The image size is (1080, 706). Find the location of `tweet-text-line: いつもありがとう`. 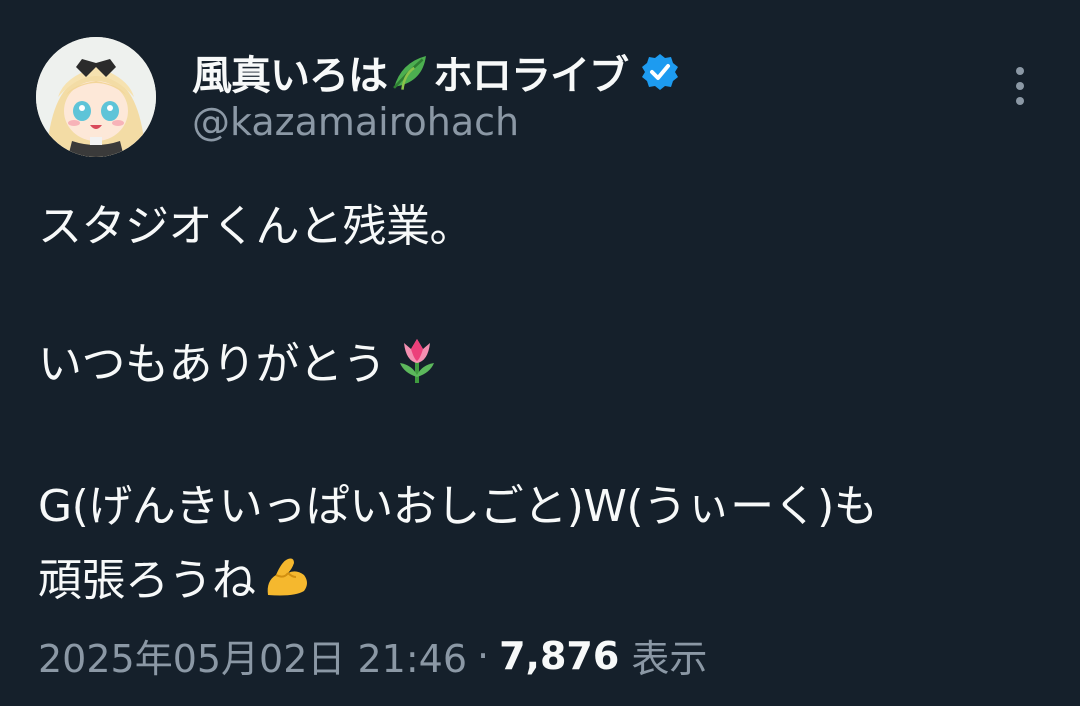

tweet-text-line: いつもありがとう is located at coordinates (240, 360).